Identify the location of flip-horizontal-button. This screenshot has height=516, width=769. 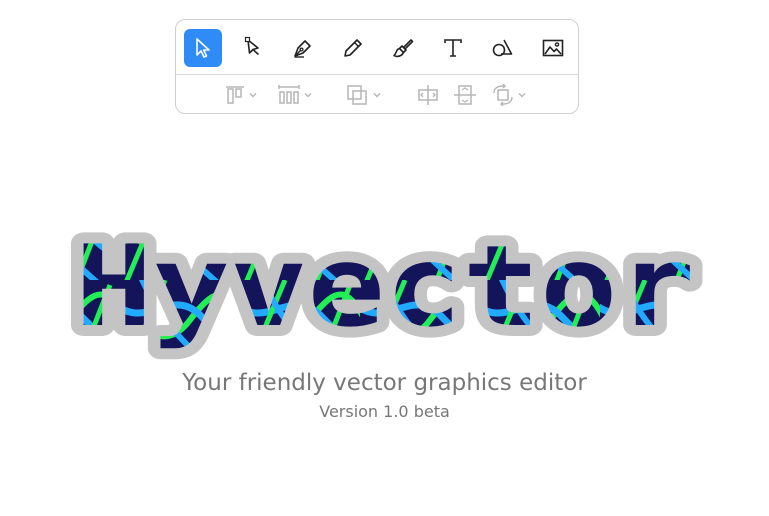
(428, 95).